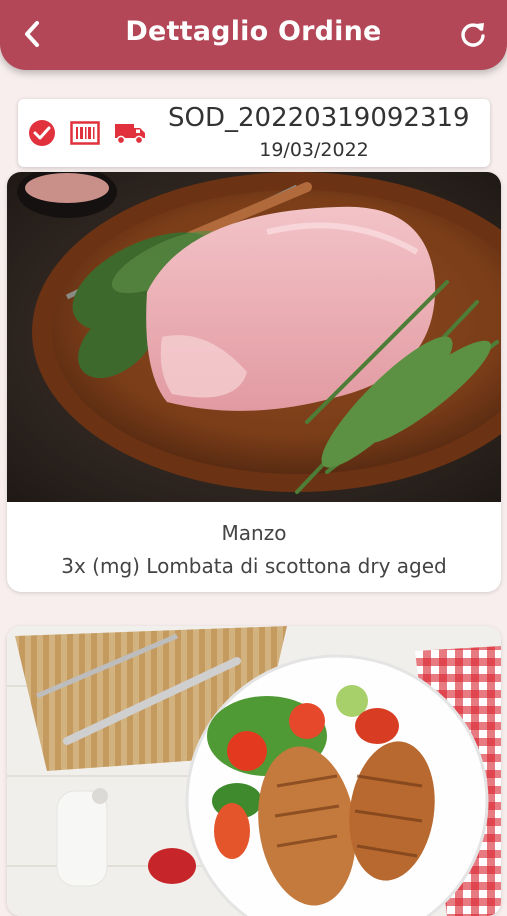 This screenshot has height=916, width=507. I want to click on page-title: Dettaglio Ordine, so click(253, 31).